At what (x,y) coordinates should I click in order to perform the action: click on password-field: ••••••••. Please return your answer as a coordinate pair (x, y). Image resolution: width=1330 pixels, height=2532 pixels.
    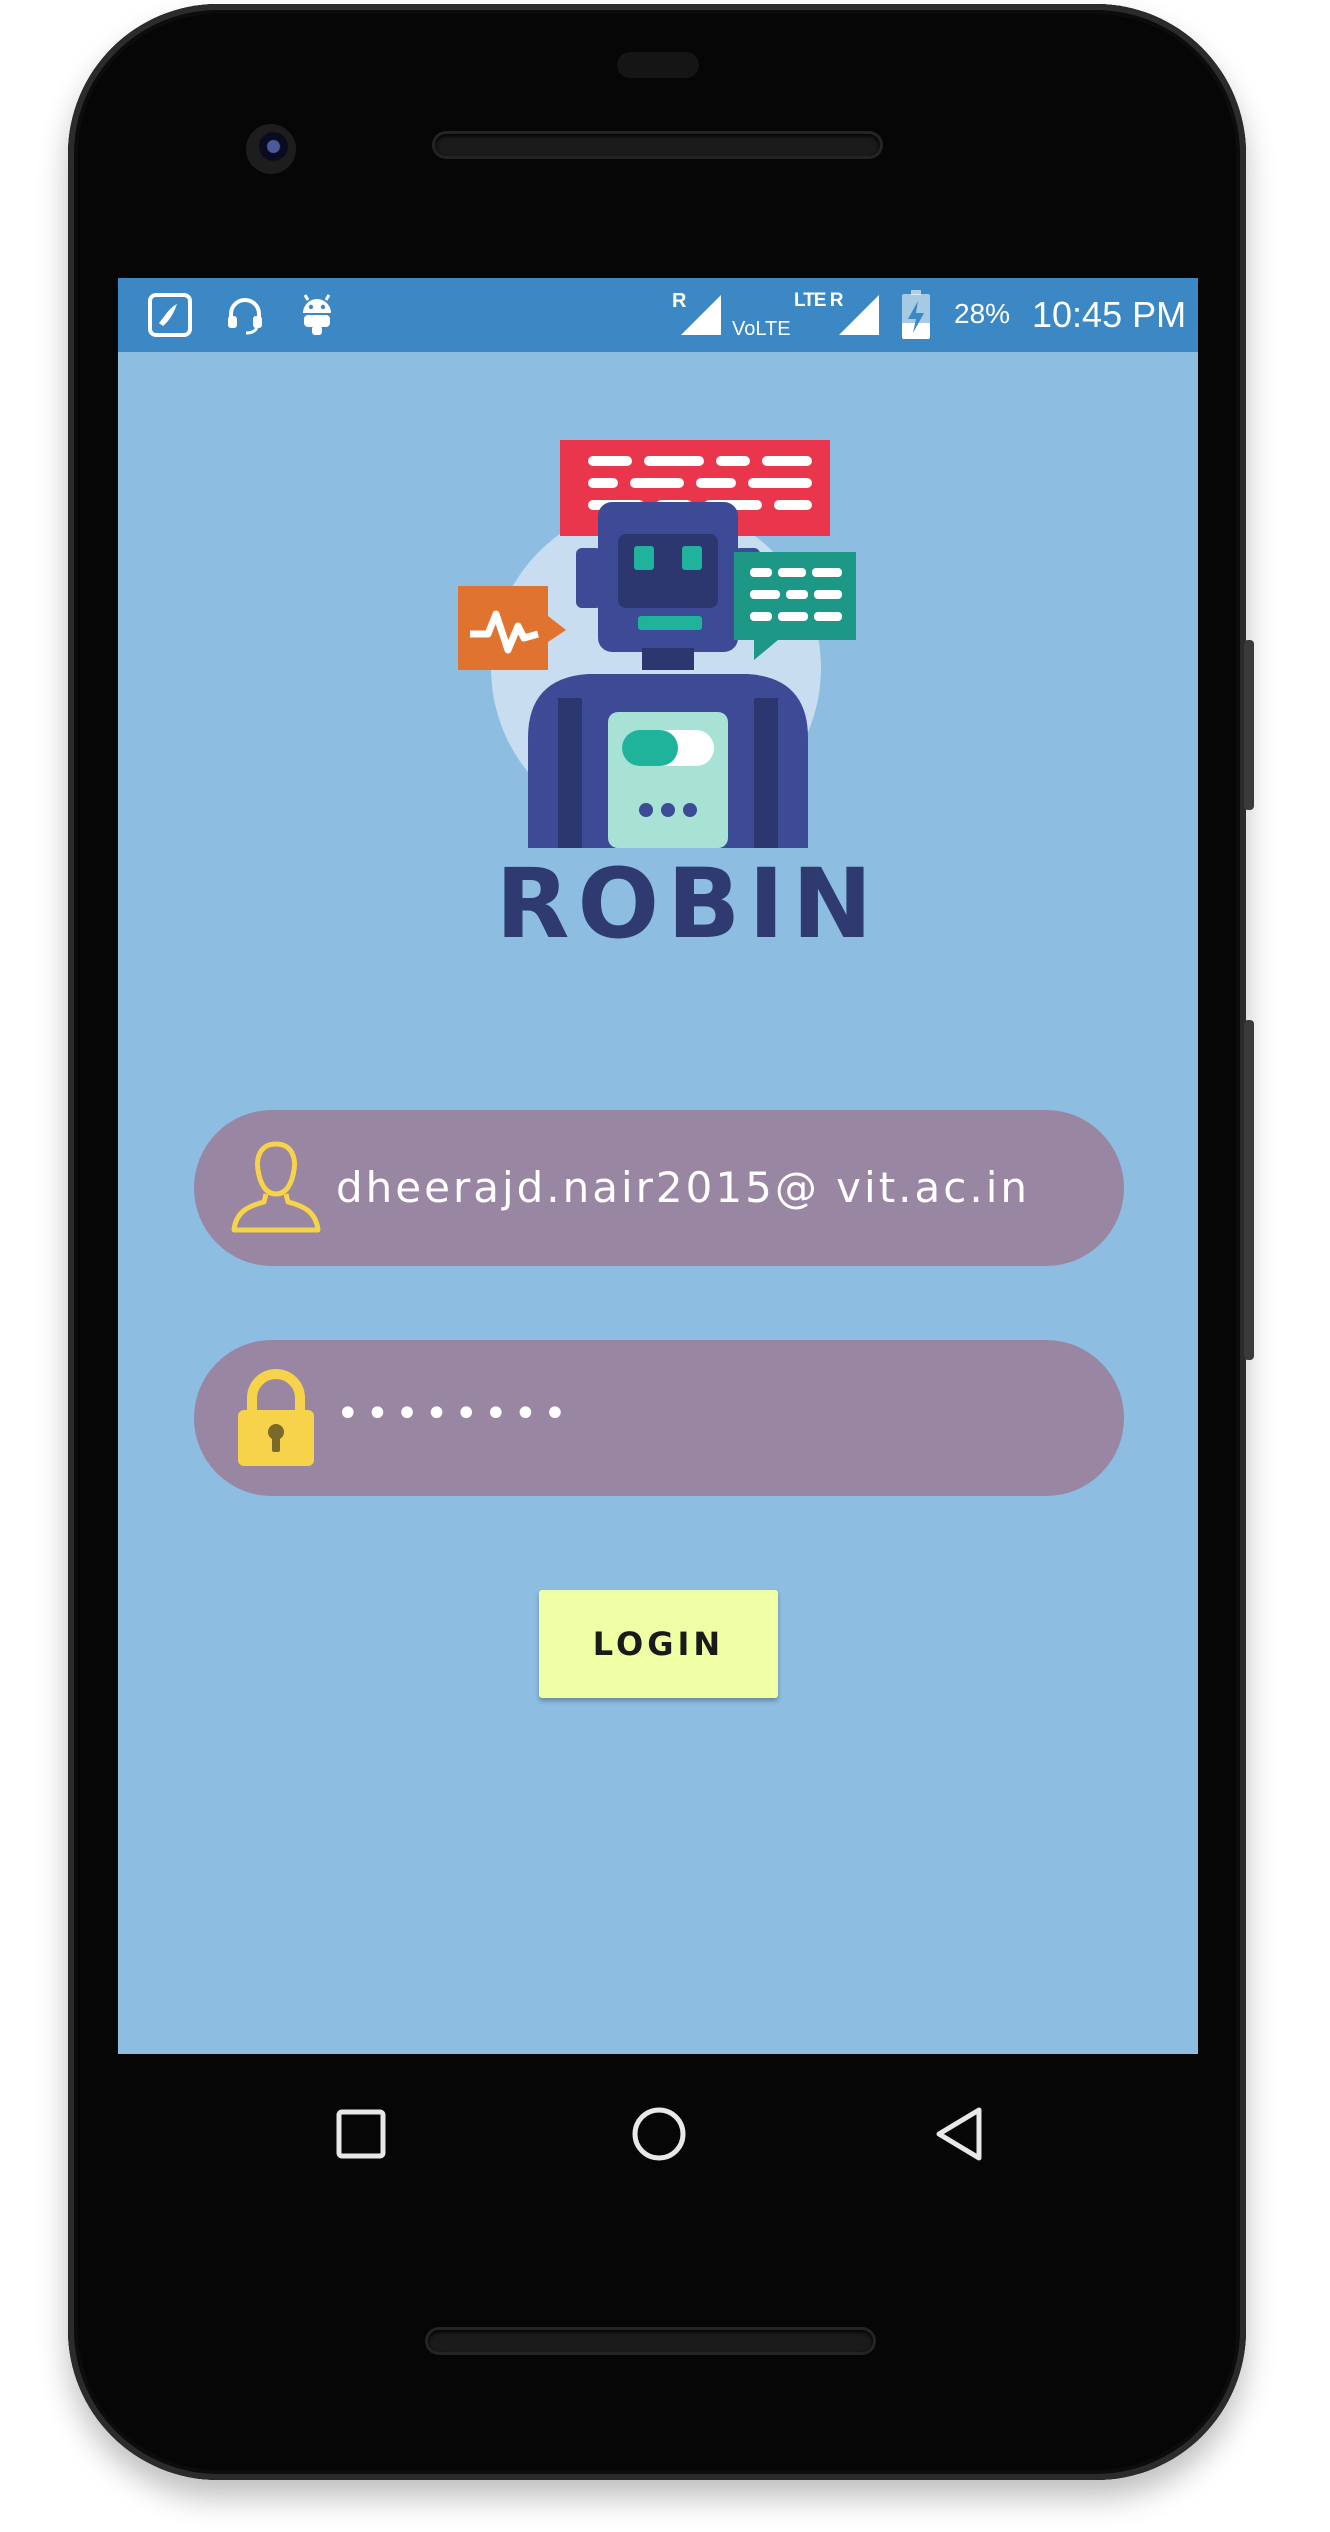
    Looking at the image, I should click on (659, 1418).